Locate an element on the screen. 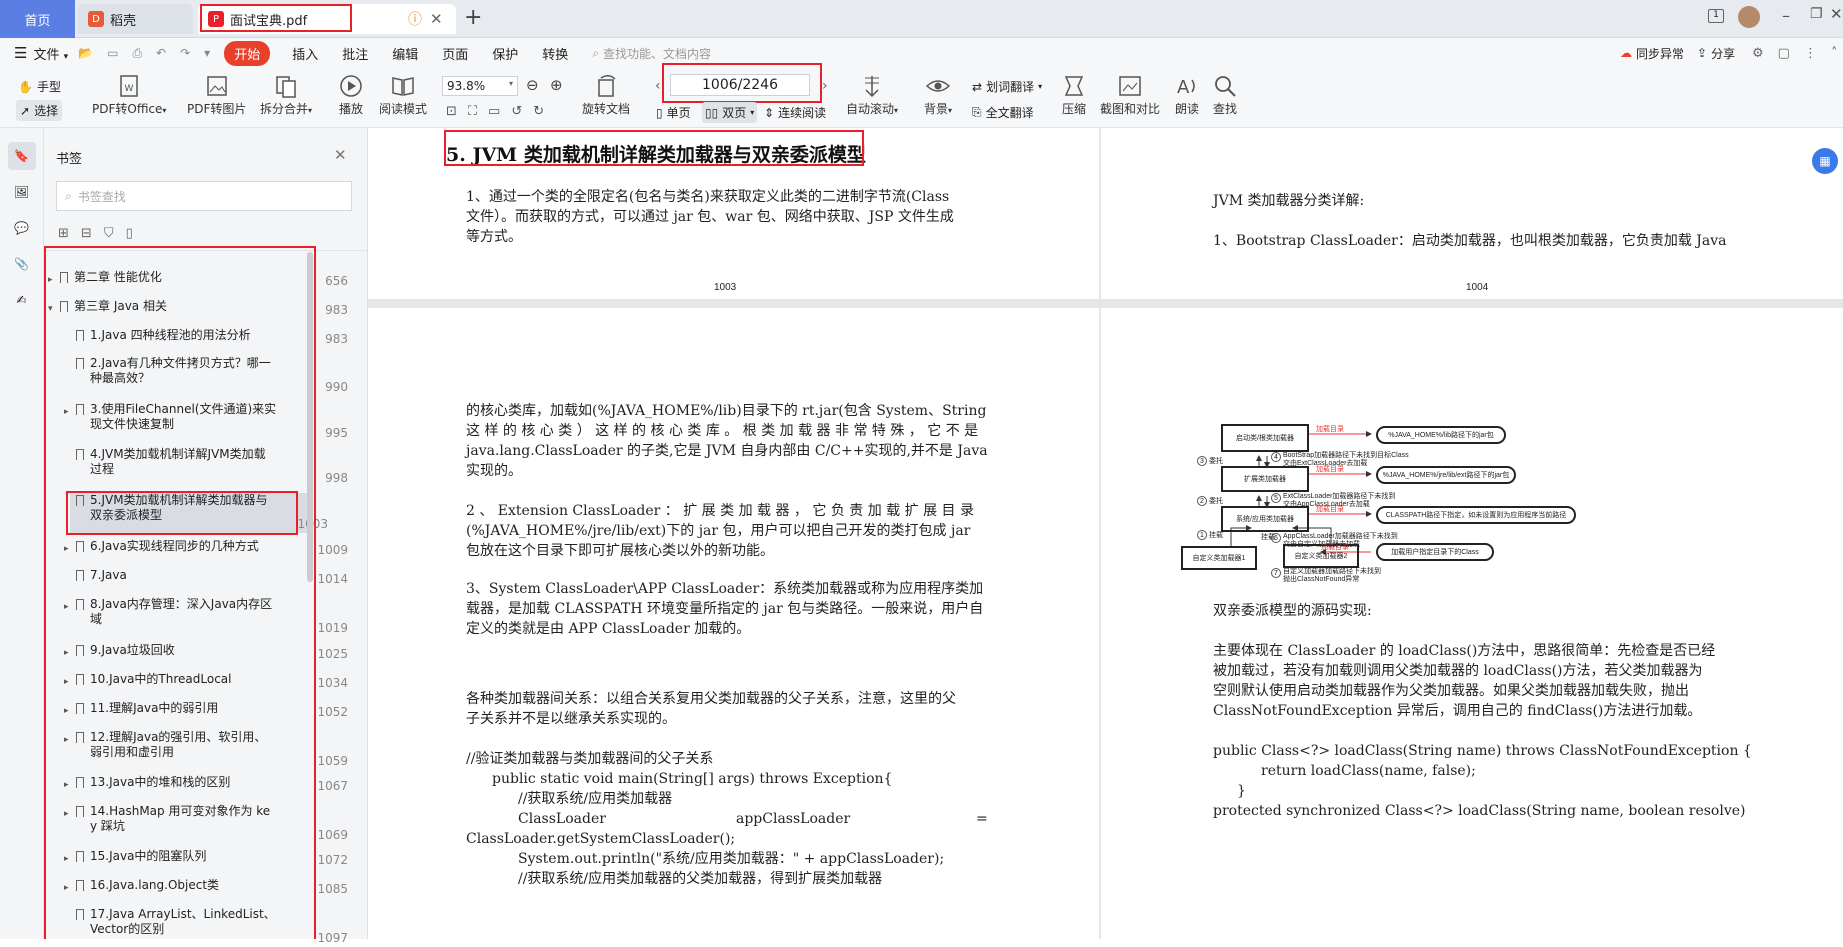 This screenshot has height=947, width=1843. collapse-ribbon-icon: ˄ is located at coordinates (1834, 53).